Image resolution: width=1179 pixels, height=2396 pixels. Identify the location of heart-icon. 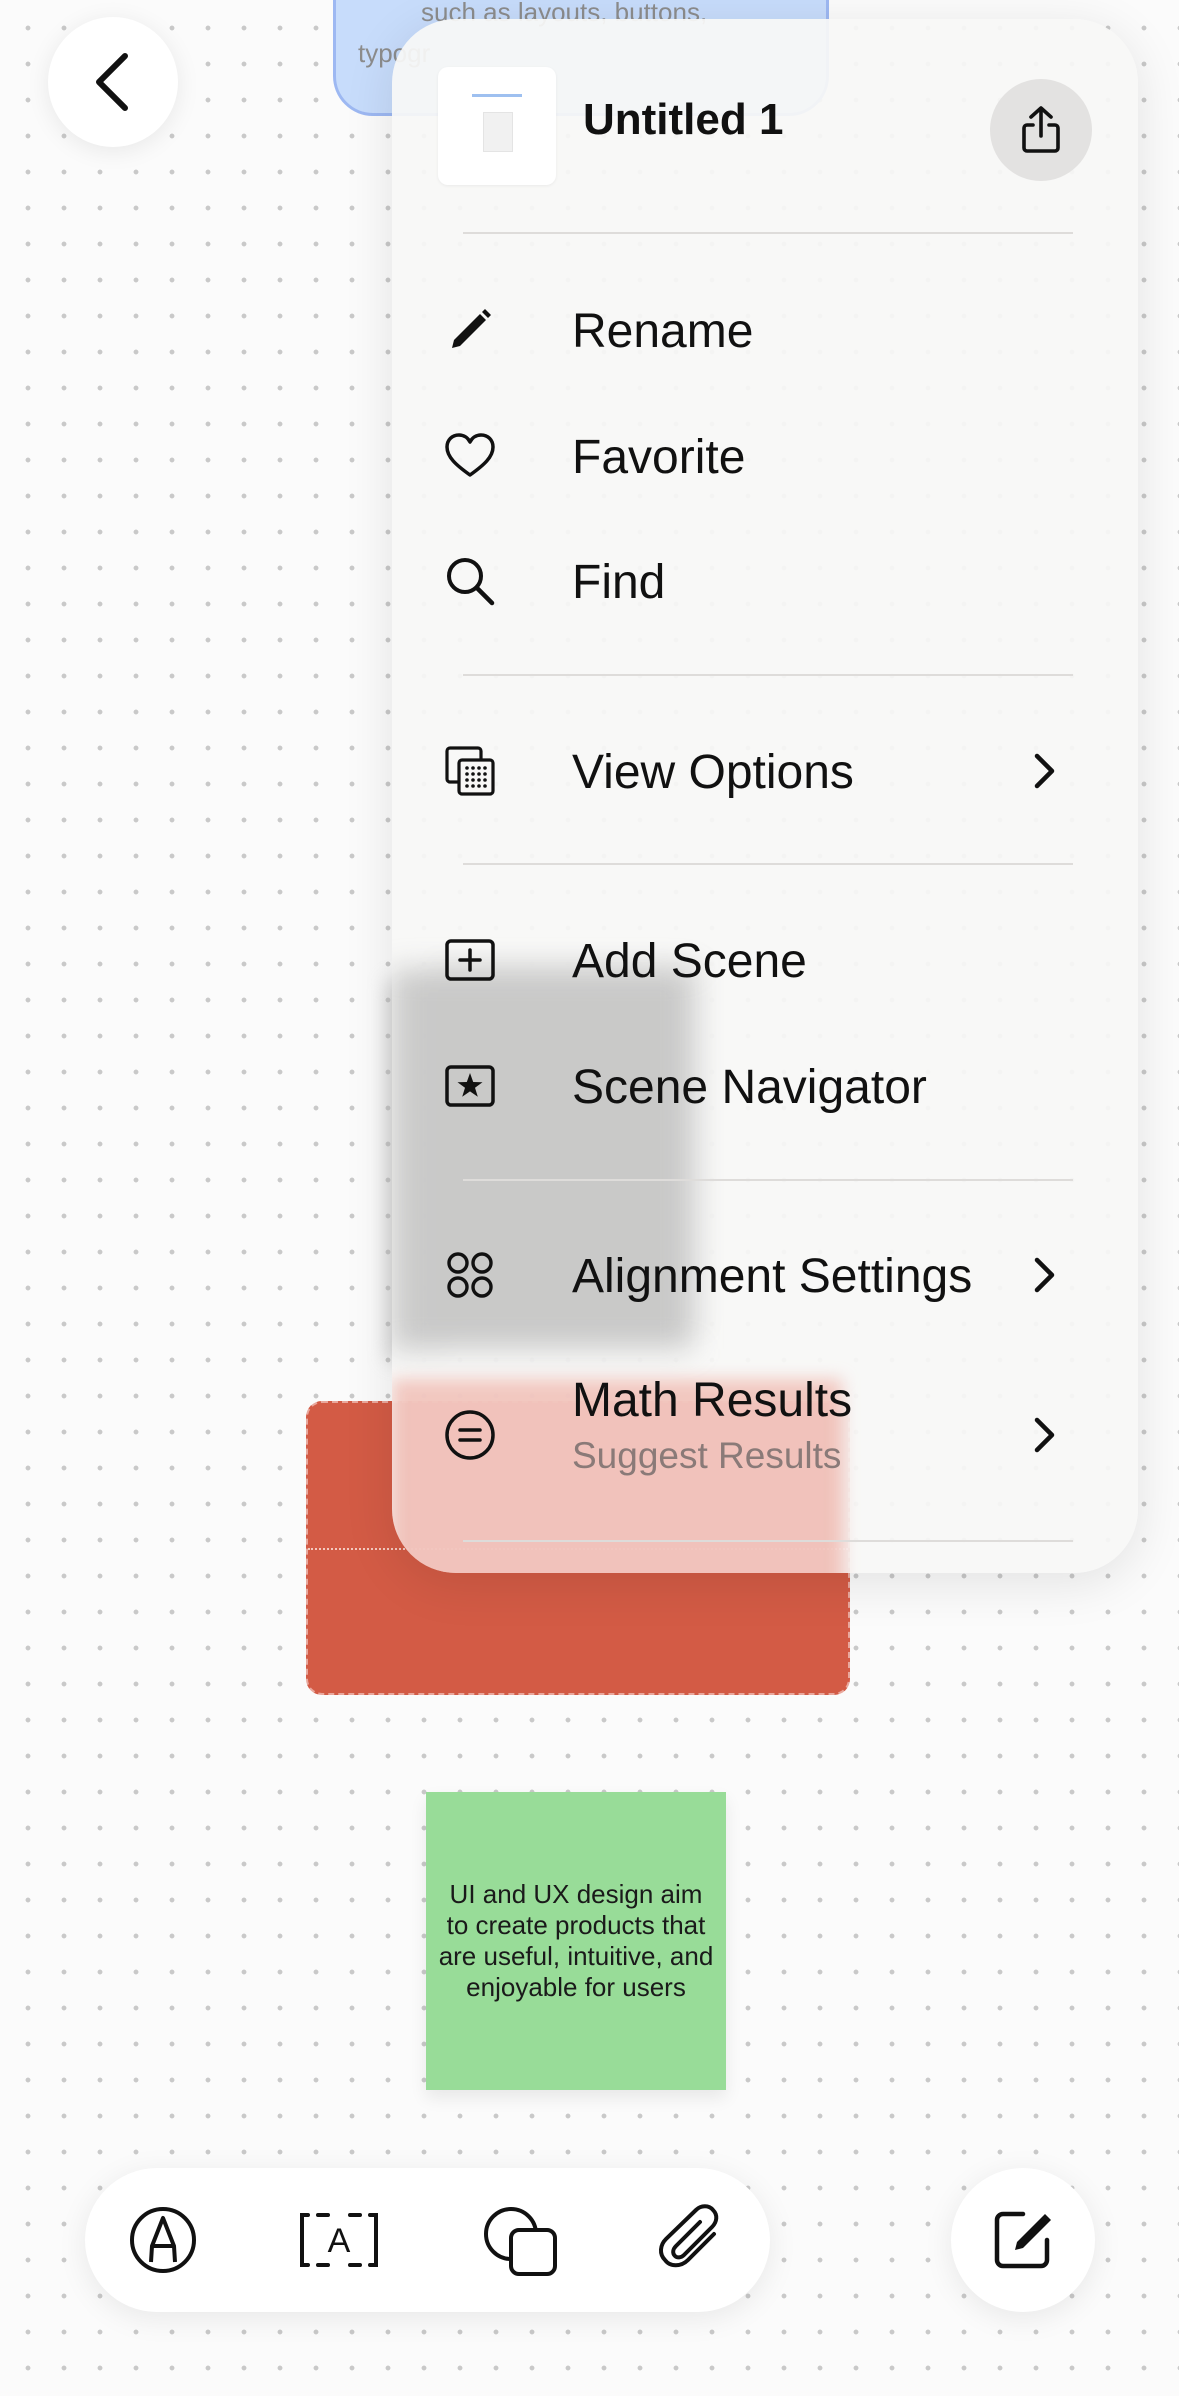
(470, 456).